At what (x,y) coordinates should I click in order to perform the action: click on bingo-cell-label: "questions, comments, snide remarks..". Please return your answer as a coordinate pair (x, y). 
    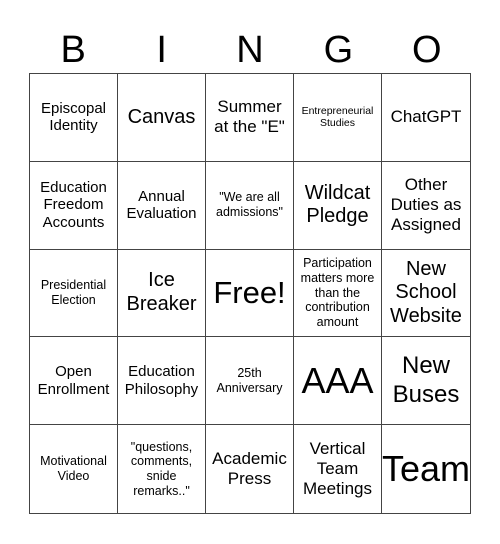
    Looking at the image, I should click on (161, 468).